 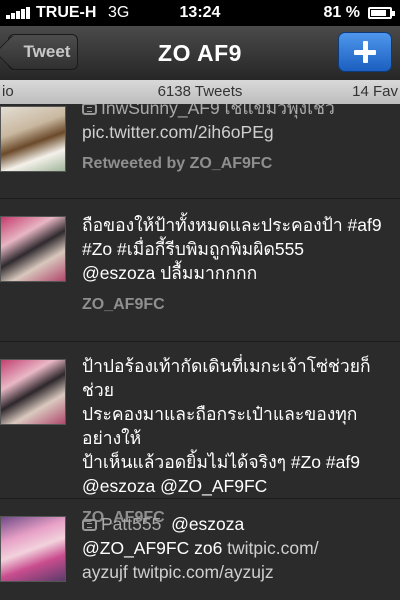 What do you see at coordinates (378, 13) in the screenshot?
I see `battery-level-fill` at bounding box center [378, 13].